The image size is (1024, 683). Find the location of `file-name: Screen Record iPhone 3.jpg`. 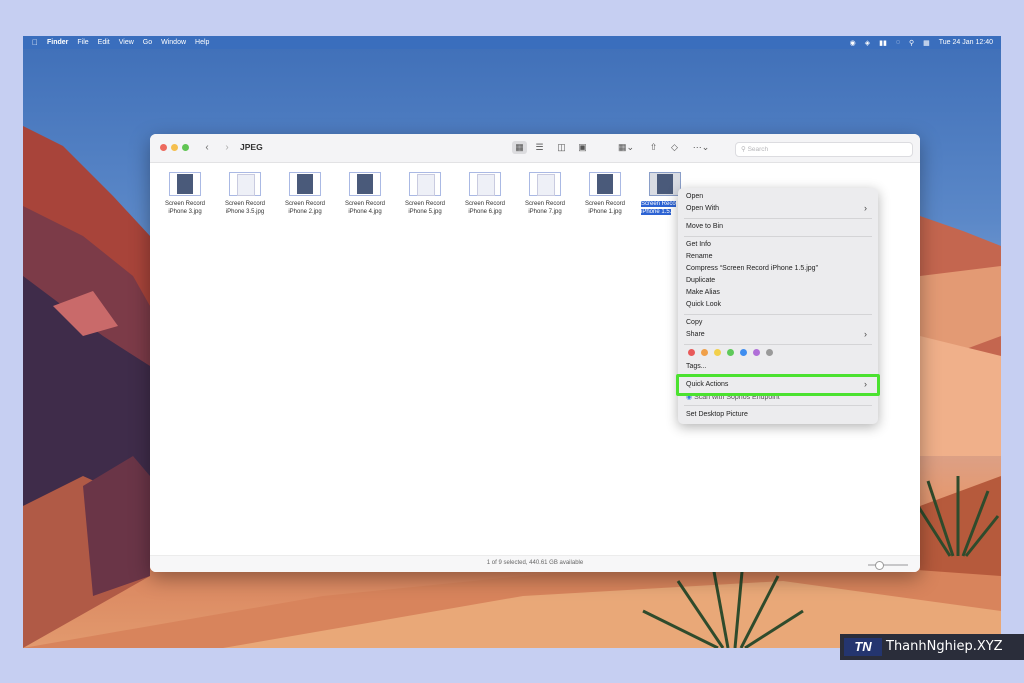

file-name: Screen Record iPhone 3.jpg is located at coordinates (185, 208).